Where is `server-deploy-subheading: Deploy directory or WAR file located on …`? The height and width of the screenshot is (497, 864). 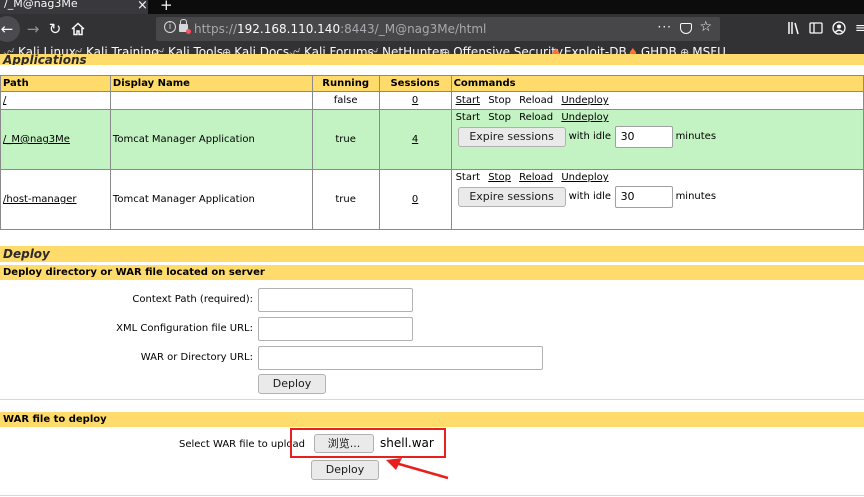 server-deploy-subheading: Deploy directory or WAR file located on … is located at coordinates (432, 272).